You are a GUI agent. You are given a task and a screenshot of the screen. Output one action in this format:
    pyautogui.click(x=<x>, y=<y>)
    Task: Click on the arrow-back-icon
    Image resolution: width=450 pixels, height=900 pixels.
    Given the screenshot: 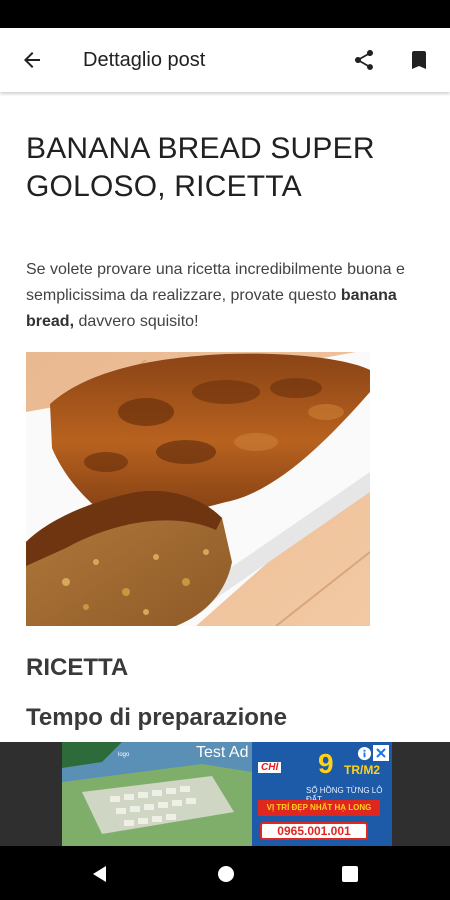 What is the action you would take?
    pyautogui.click(x=32, y=60)
    